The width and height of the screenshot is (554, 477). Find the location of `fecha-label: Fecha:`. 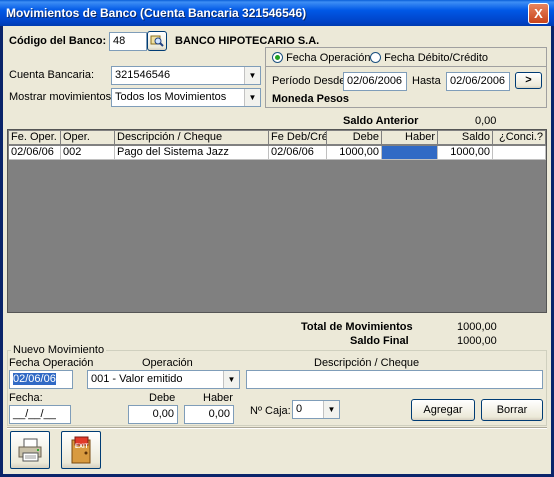

fecha-label: Fecha: is located at coordinates (26, 398).